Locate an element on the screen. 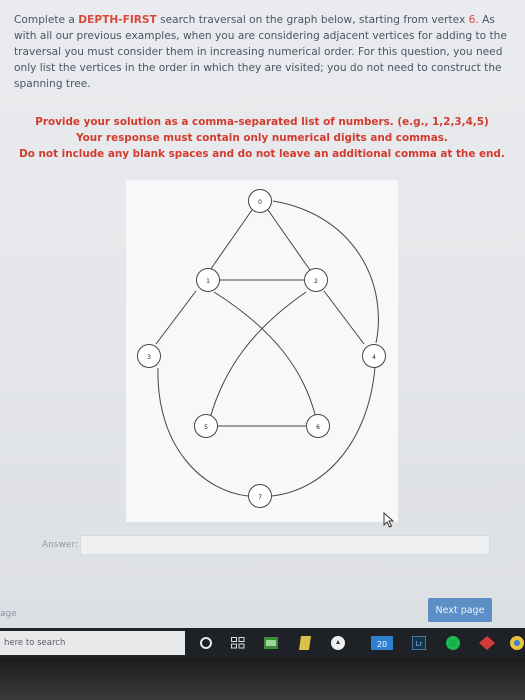 The width and height of the screenshot is (525, 700). question-dfs-highlight: DEPTH-FIRST is located at coordinates (117, 20).